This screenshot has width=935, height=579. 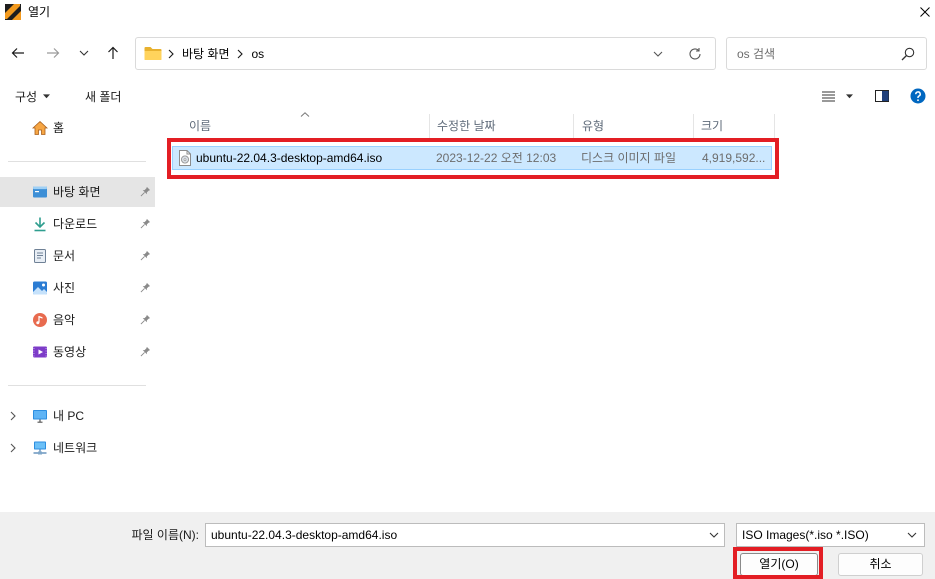 I want to click on close-icon, so click(x=925, y=12).